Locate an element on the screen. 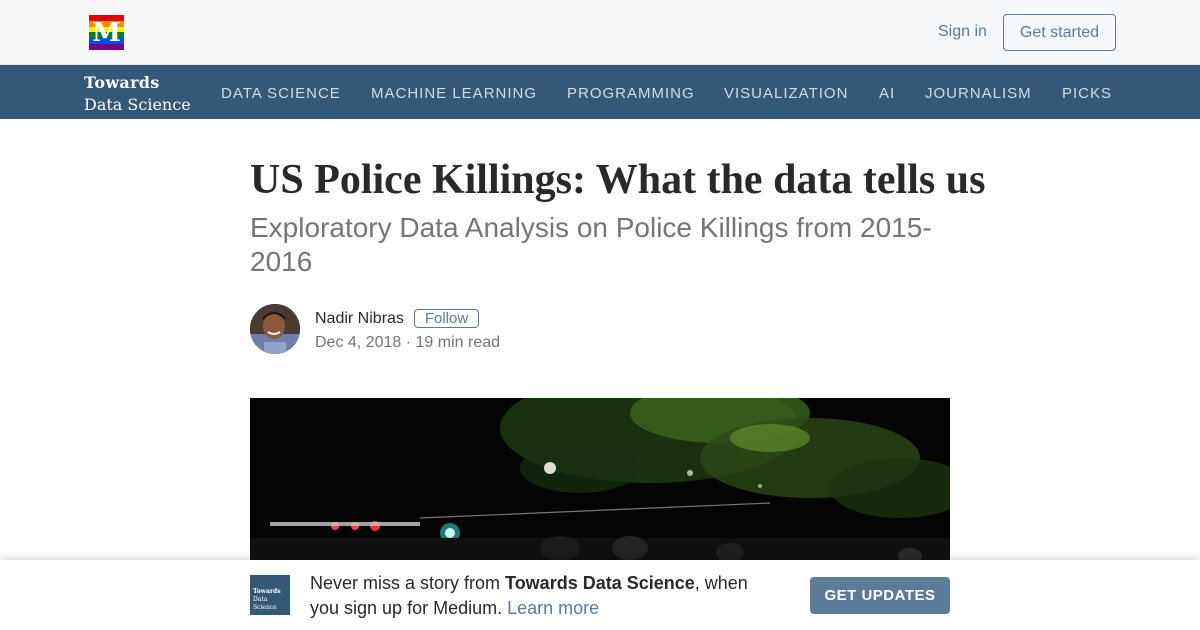 The image size is (1200, 630). banner-logo-line1: Towards is located at coordinates (267, 591).